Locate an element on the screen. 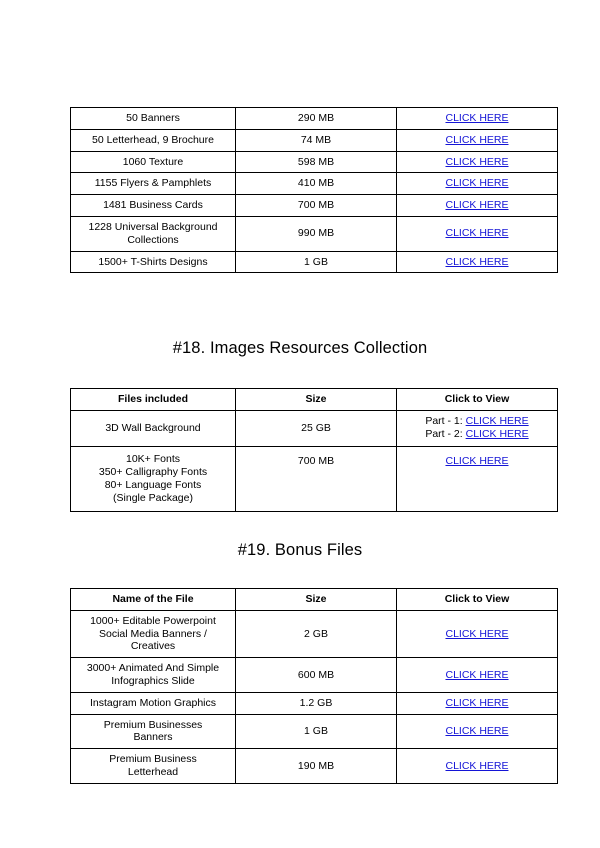 This screenshot has width=600, height=848. column-header-files-included: Files included is located at coordinates (153, 399).